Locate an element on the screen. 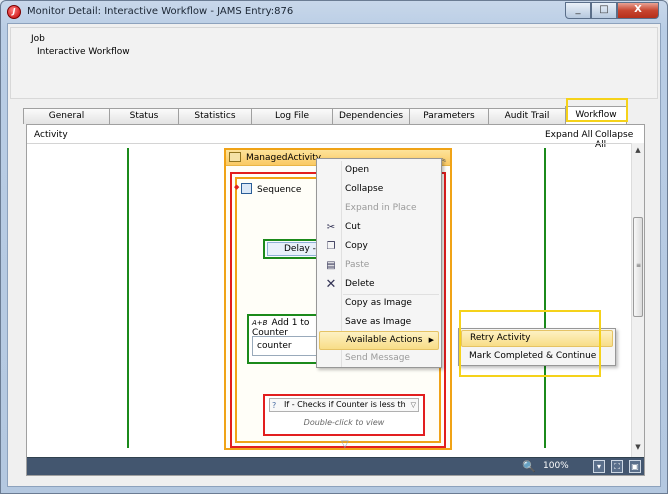 This screenshot has height=494, width=668. sequence-icon is located at coordinates (246, 188).